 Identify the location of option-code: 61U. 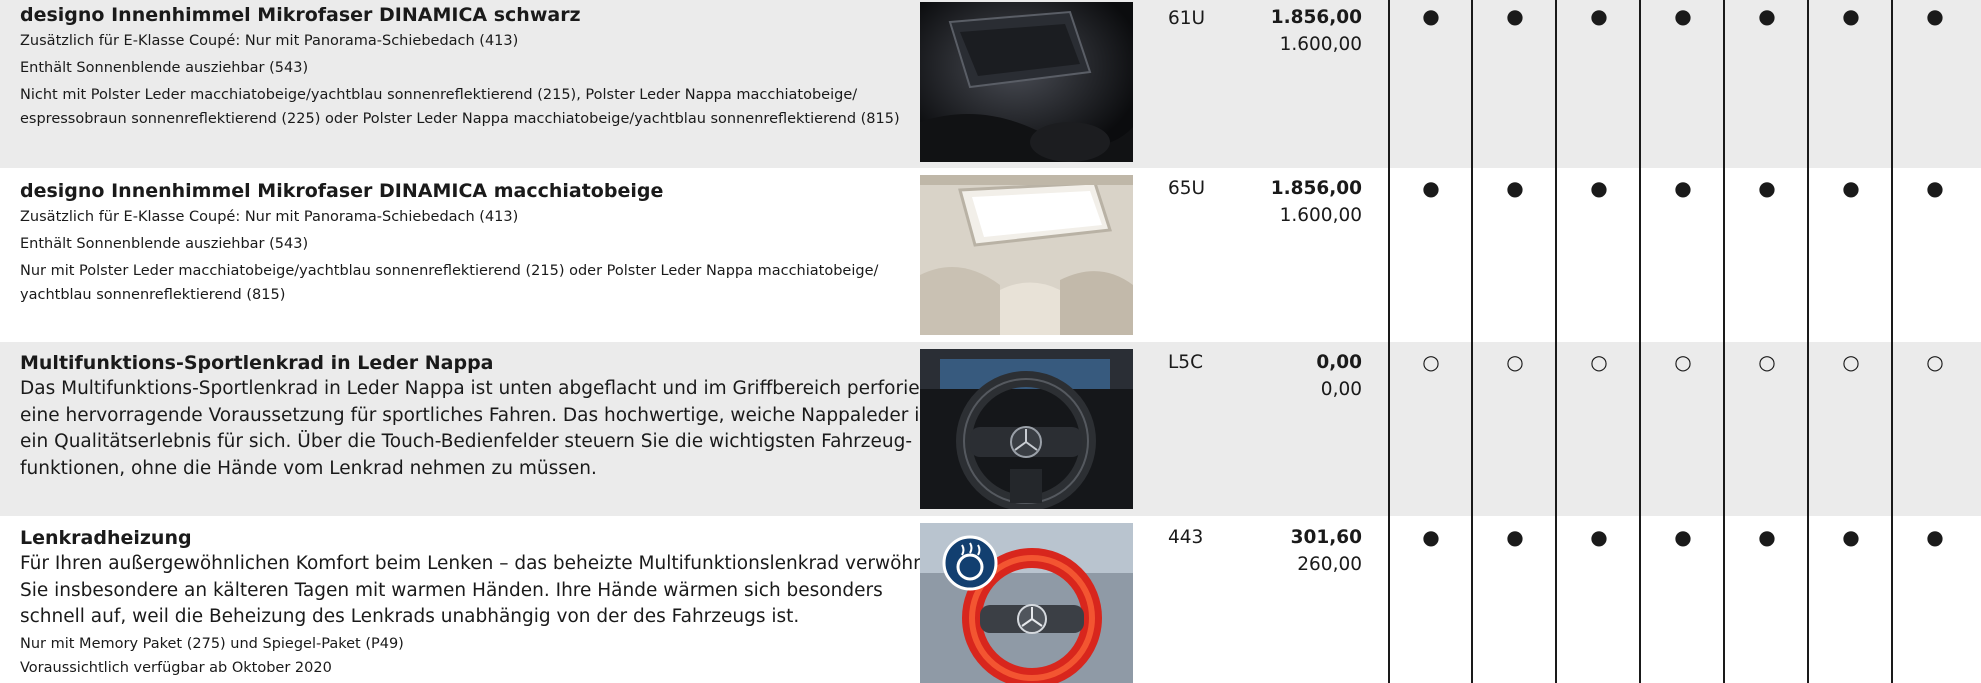
(1187, 18).